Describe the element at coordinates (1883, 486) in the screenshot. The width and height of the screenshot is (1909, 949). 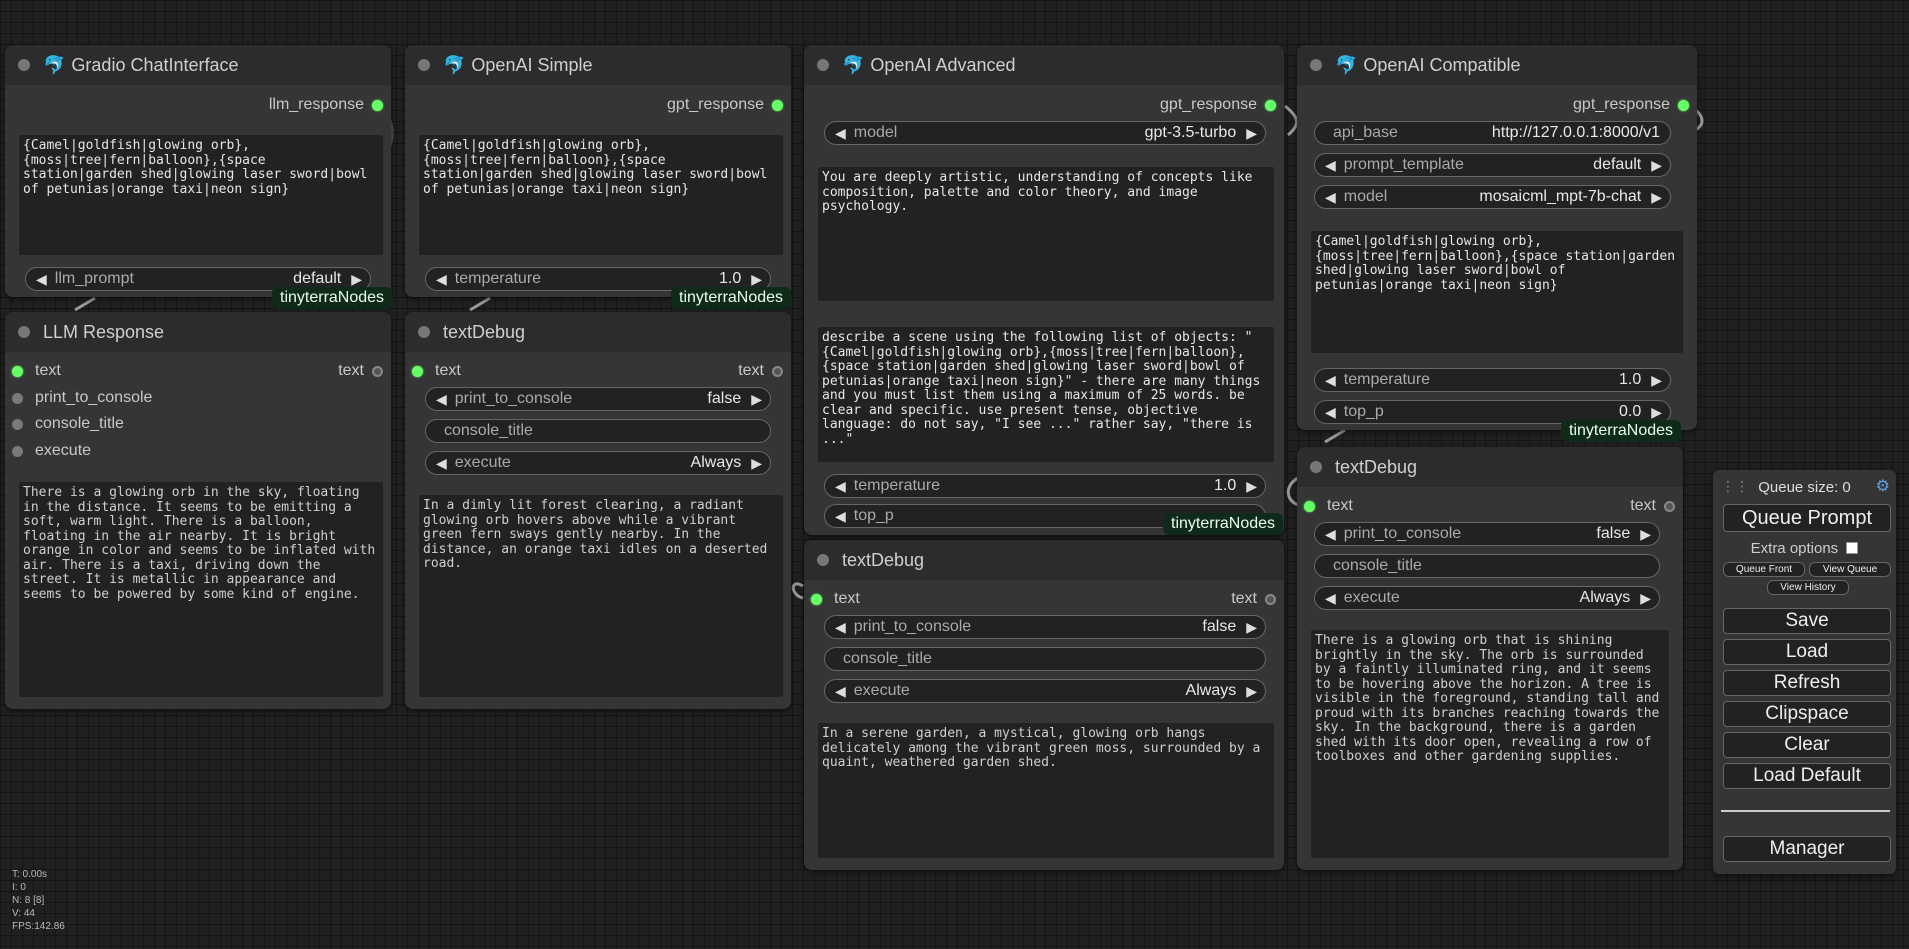
I see `gear-icon: ⚙` at that location.